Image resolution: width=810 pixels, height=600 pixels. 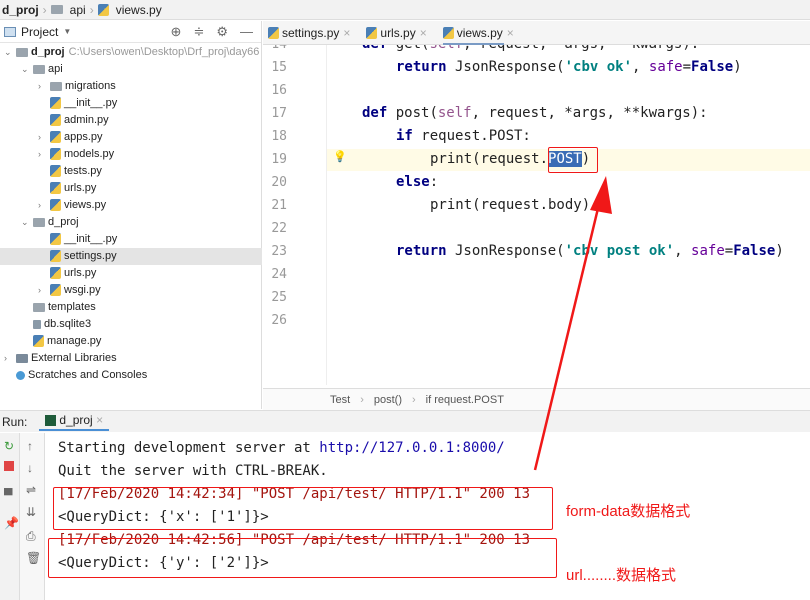 I want to click on arrow-head, so click(x=601, y=195).